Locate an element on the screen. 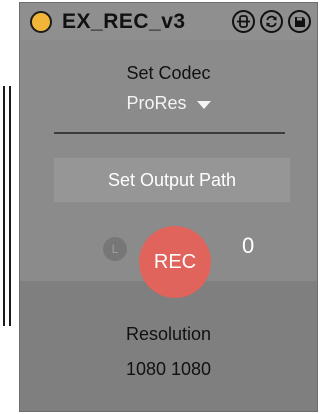 The image size is (320, 414). set-codec-label: Set Codec is located at coordinates (168, 73).